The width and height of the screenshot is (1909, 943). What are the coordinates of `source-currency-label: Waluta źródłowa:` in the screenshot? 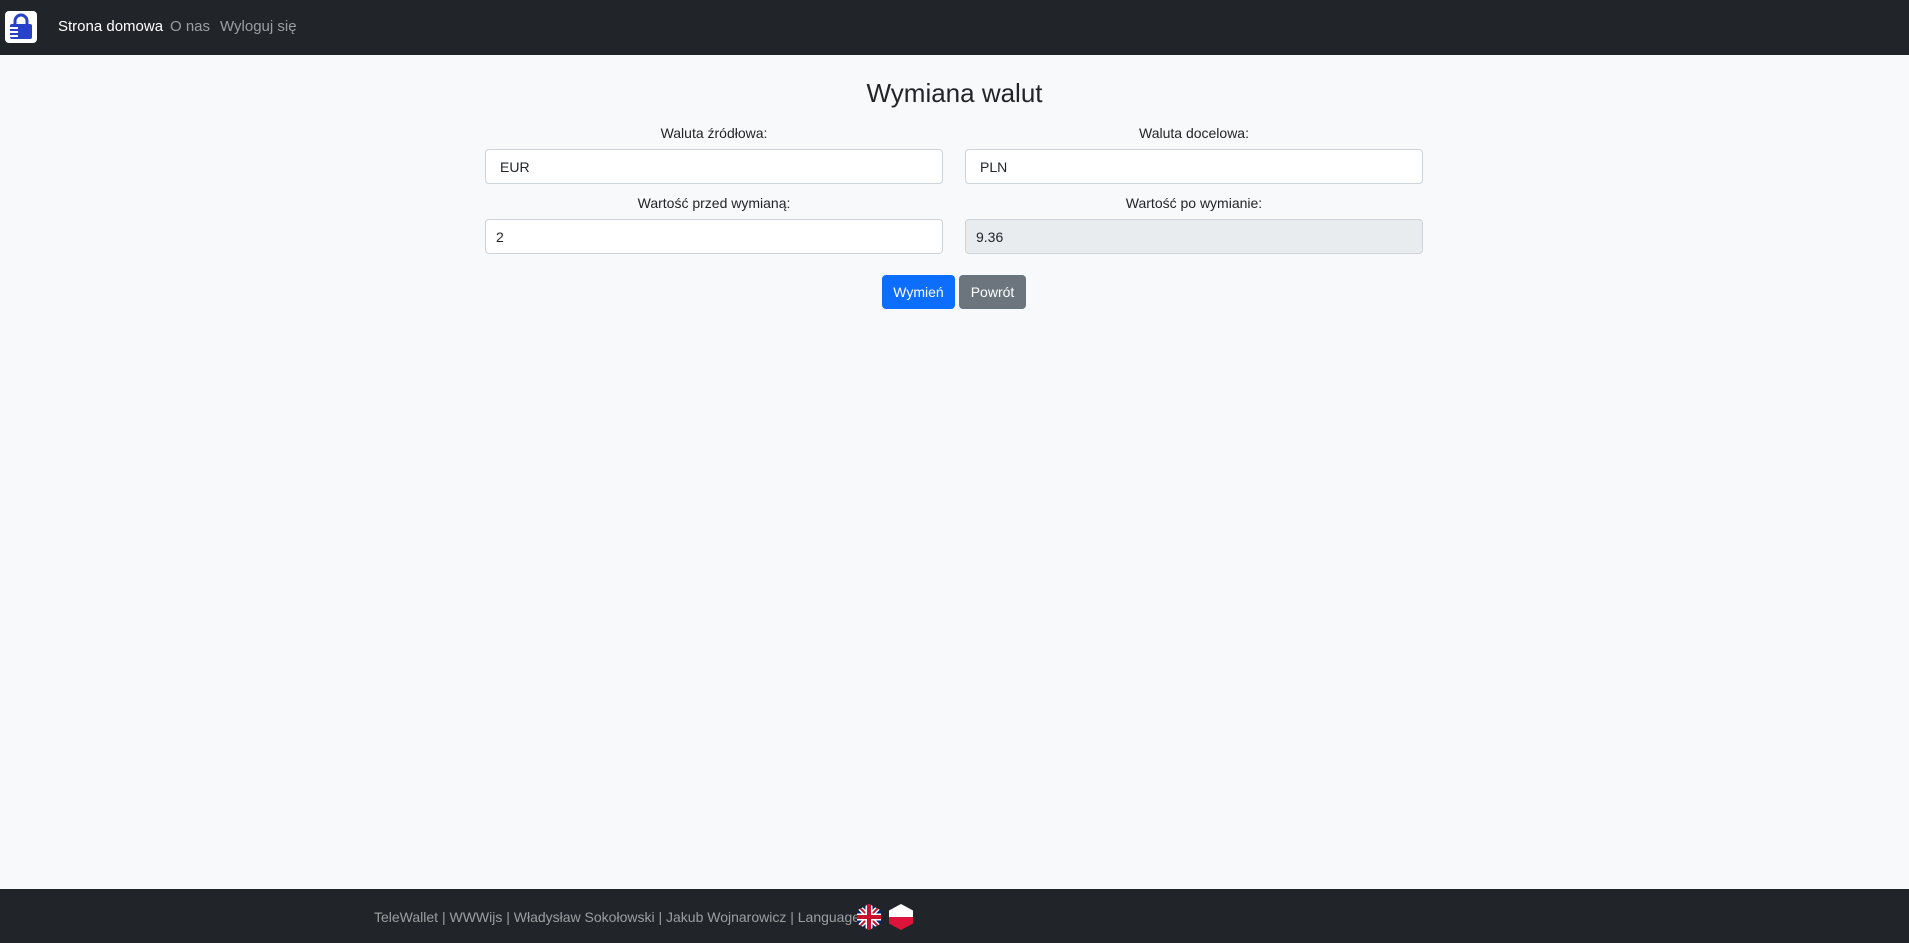 It's located at (714, 133).